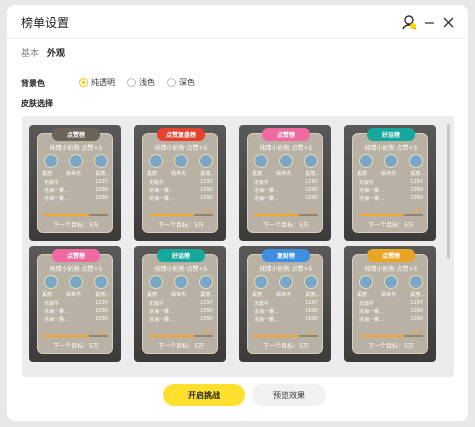 Image resolution: width=475 pixels, height=427 pixels. Describe the element at coordinates (409, 22) in the screenshot. I see `user-badge-icon` at that location.